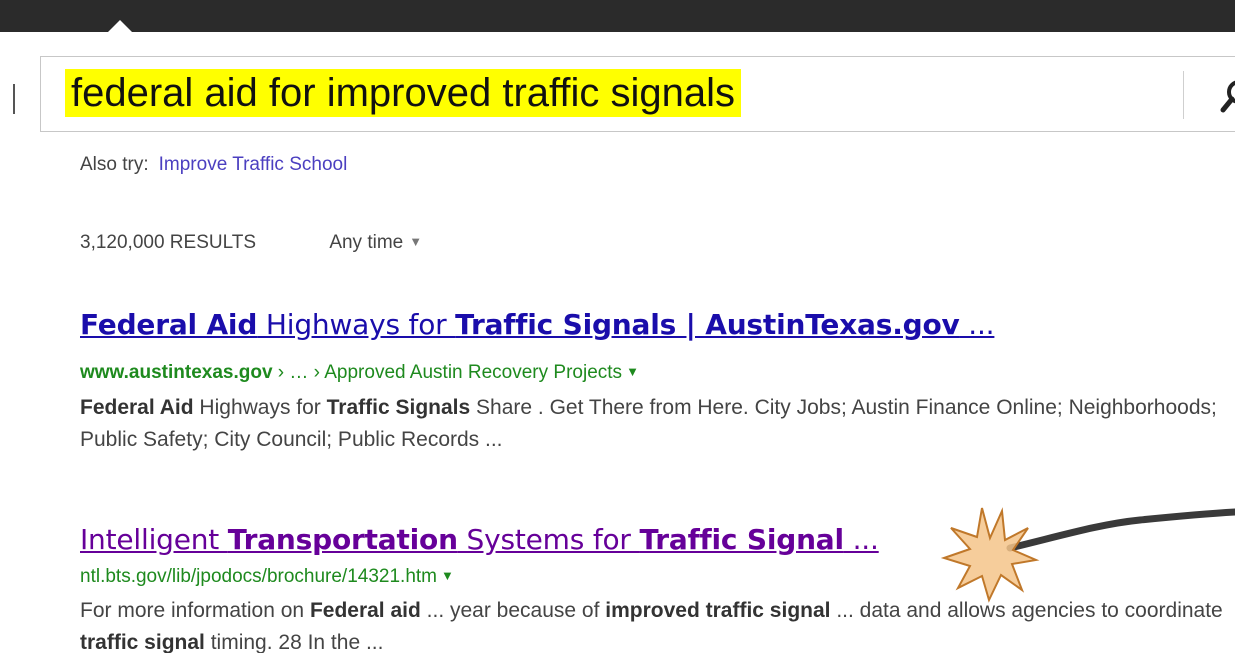 Image resolution: width=1235 pixels, height=653 pixels. Describe the element at coordinates (195, 610) in the screenshot. I see `snippet-text: For more information on` at that location.